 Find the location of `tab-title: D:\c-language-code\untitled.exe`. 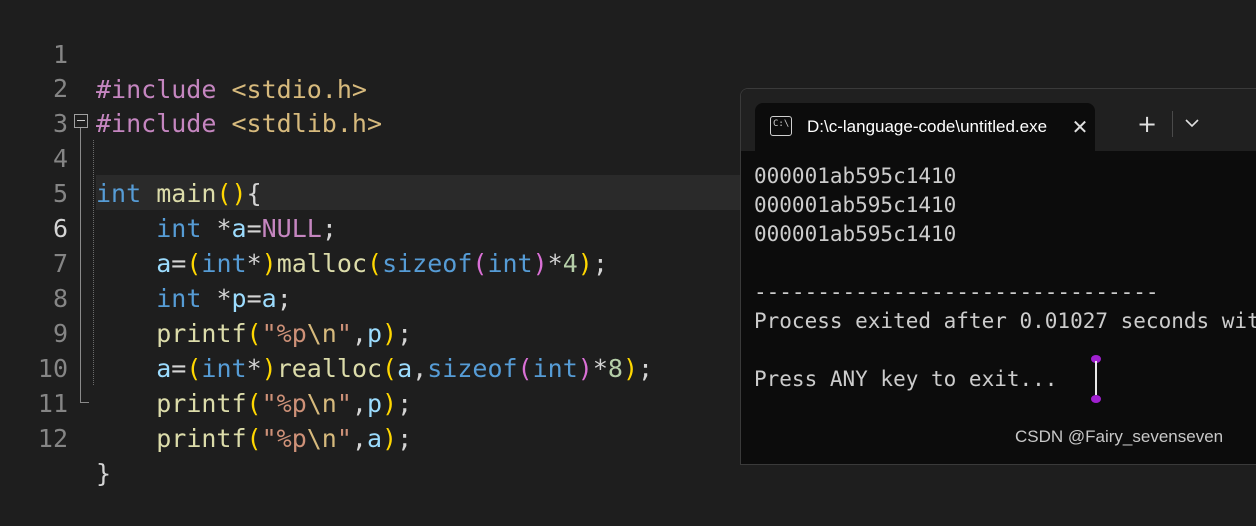

tab-title: D:\c-language-code\untitled.exe is located at coordinates (927, 126).